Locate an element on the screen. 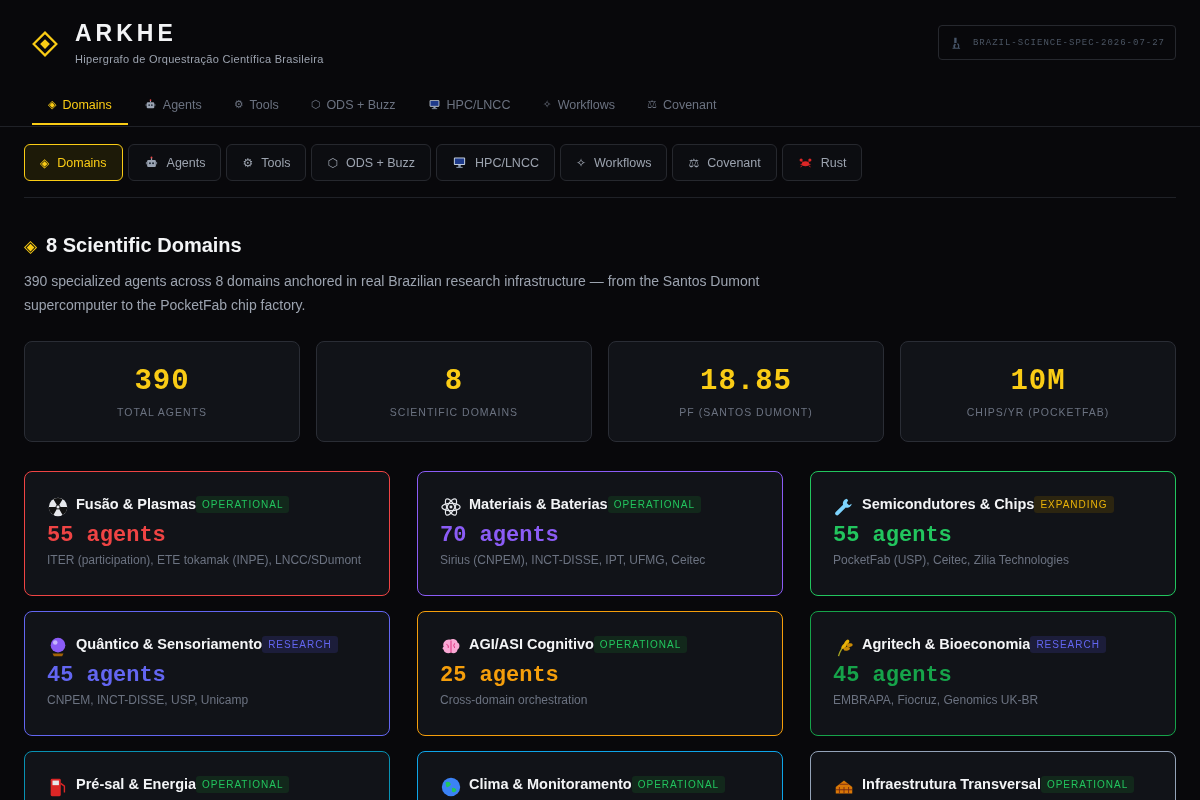 Image resolution: width=1200 pixels, height=800 pixels. stat-label: TOTAL AGENTS is located at coordinates (162, 412).